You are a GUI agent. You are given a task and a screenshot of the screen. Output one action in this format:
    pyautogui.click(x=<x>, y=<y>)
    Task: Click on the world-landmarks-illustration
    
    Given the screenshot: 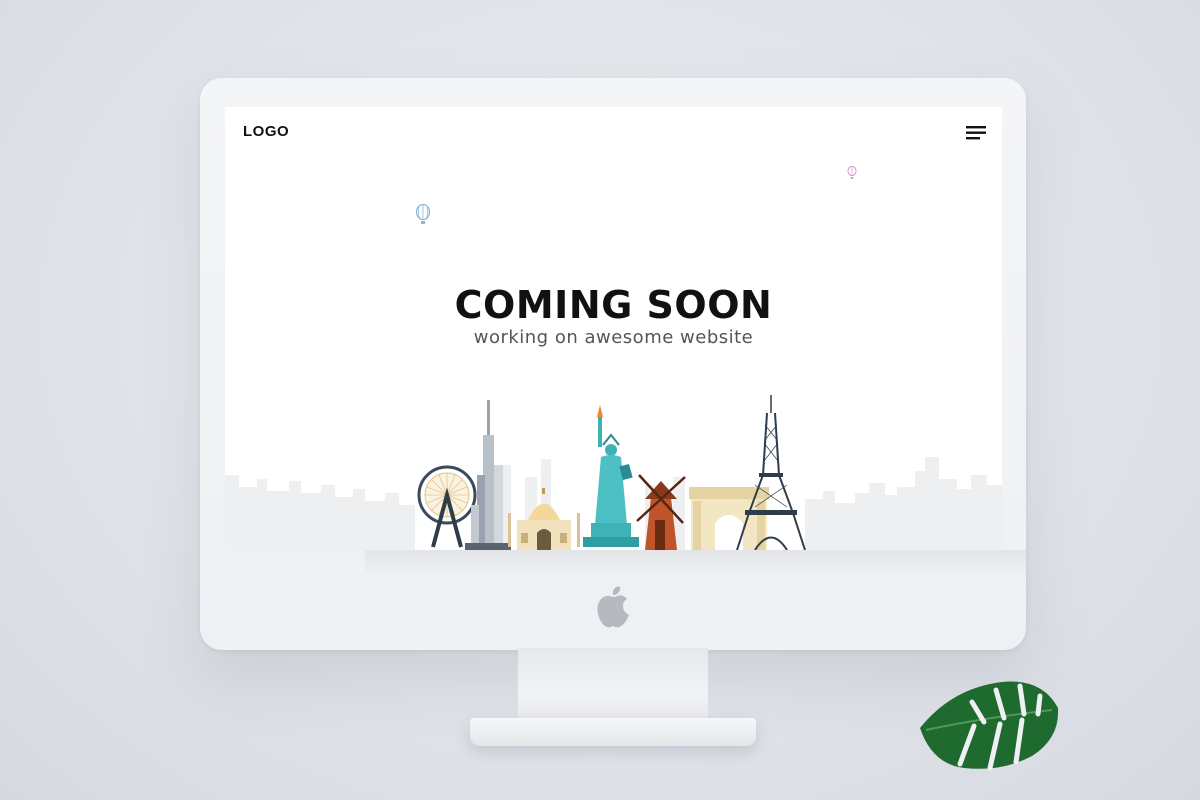 What is the action you would take?
    pyautogui.click(x=613, y=472)
    